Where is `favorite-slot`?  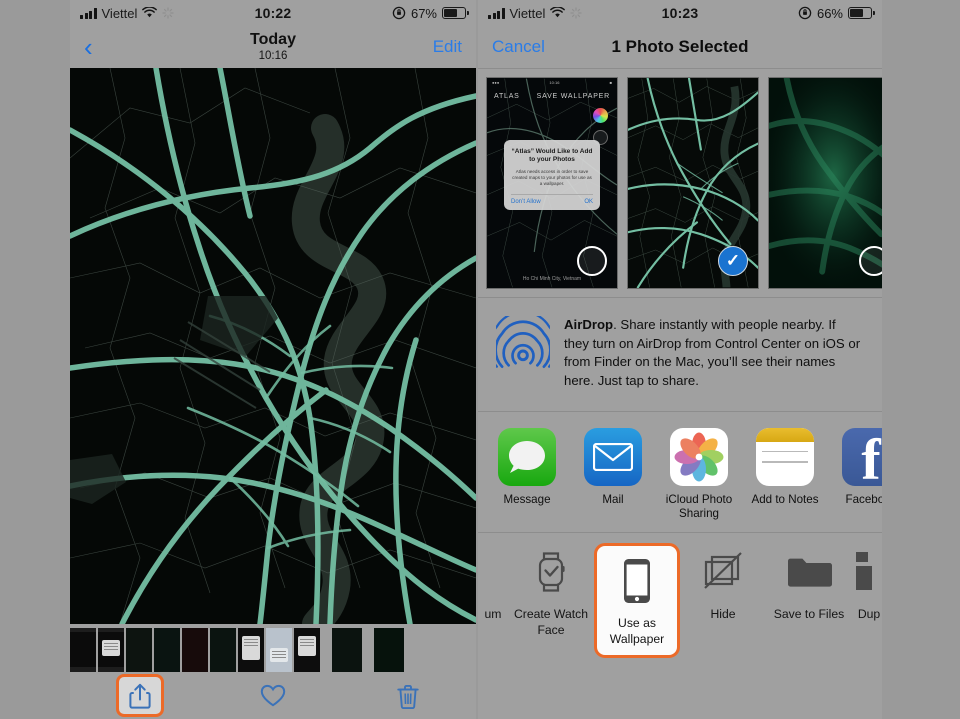
favorite-slot is located at coordinates (272, 696).